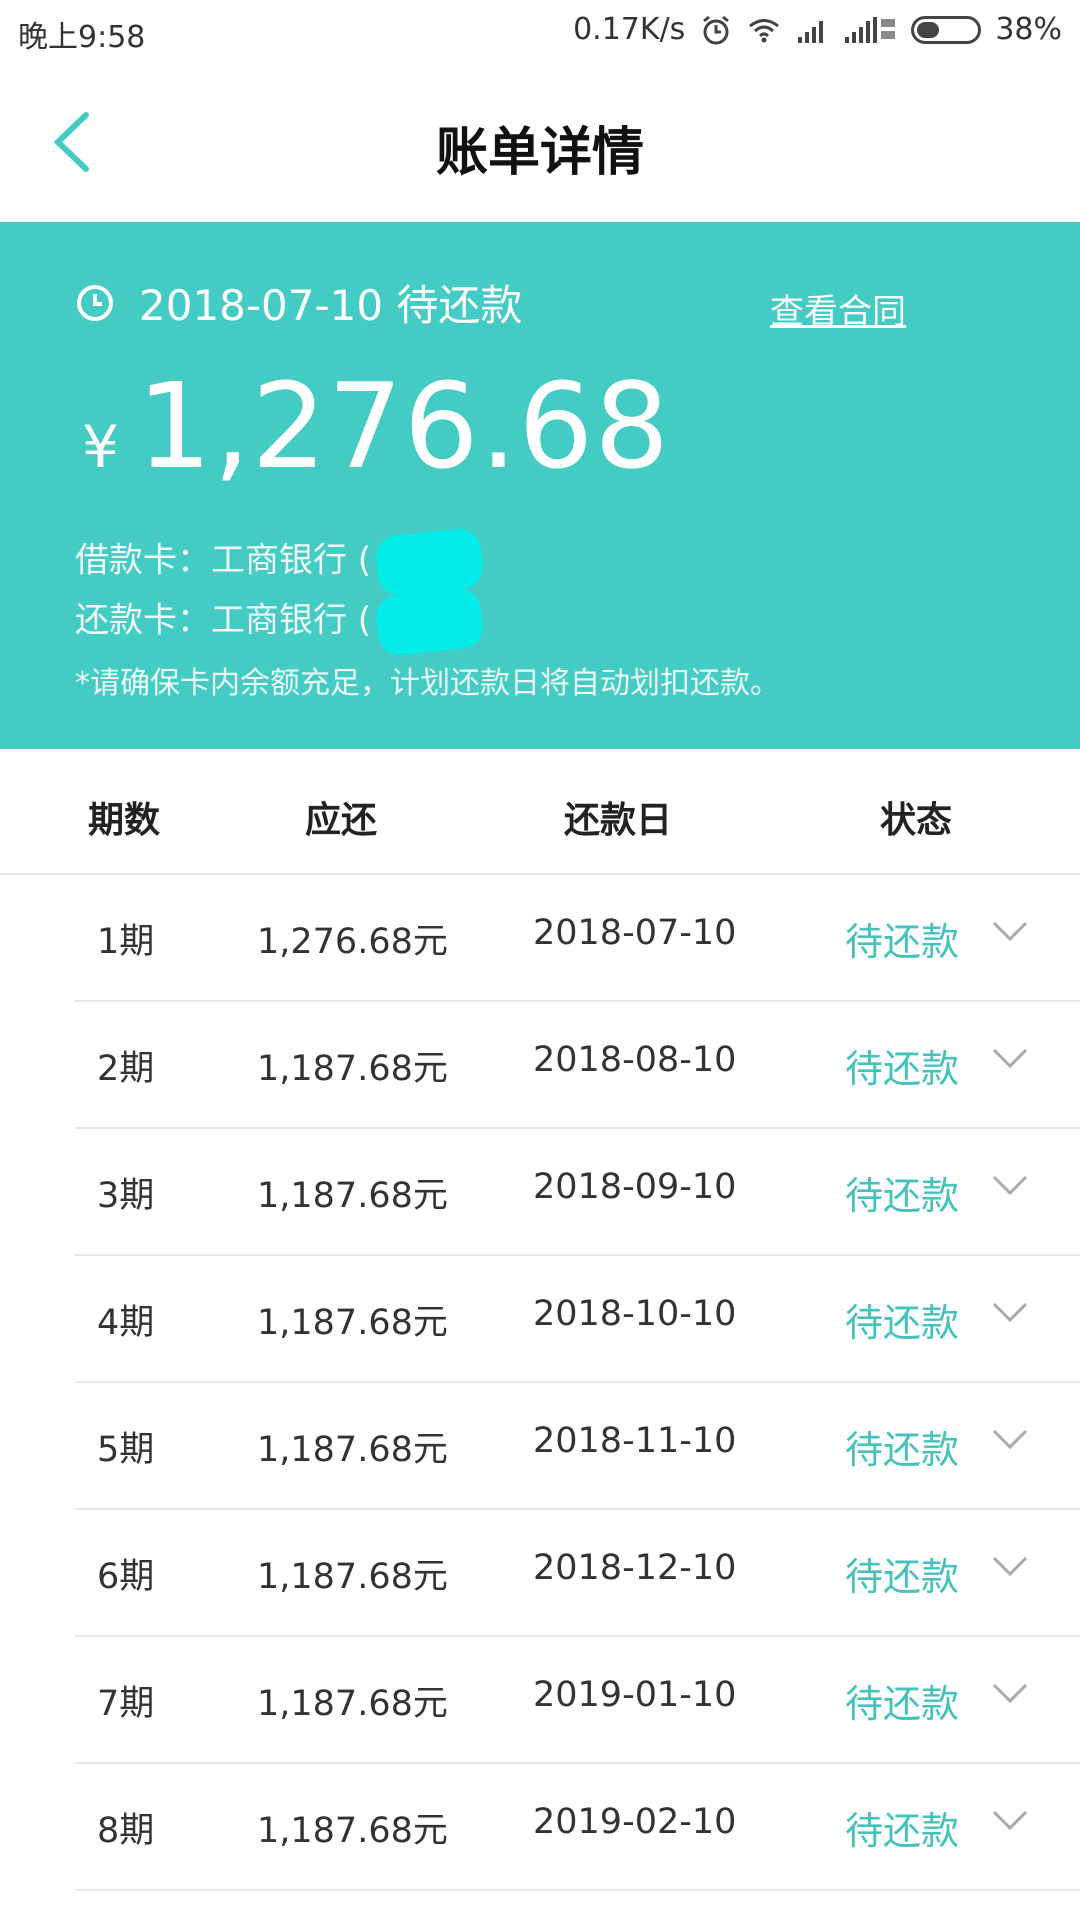 Image resolution: width=1080 pixels, height=1920 pixels. Describe the element at coordinates (126, 1450) in the screenshot. I see `period-cell: 5期` at that location.